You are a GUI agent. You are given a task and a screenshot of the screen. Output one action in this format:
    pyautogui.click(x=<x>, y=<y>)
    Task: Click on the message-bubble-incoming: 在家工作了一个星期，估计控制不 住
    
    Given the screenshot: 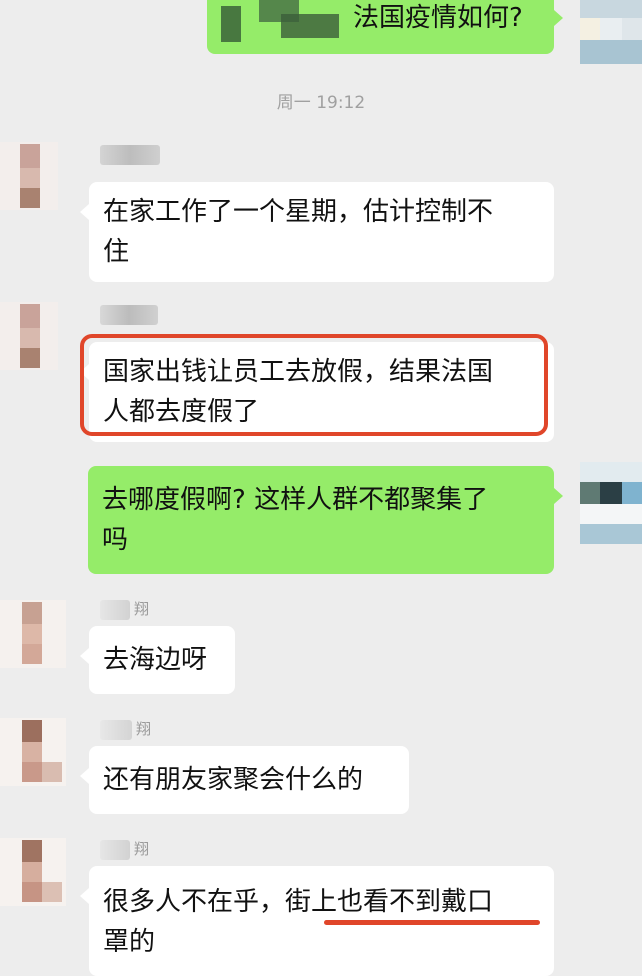 What is the action you would take?
    pyautogui.click(x=317, y=232)
    